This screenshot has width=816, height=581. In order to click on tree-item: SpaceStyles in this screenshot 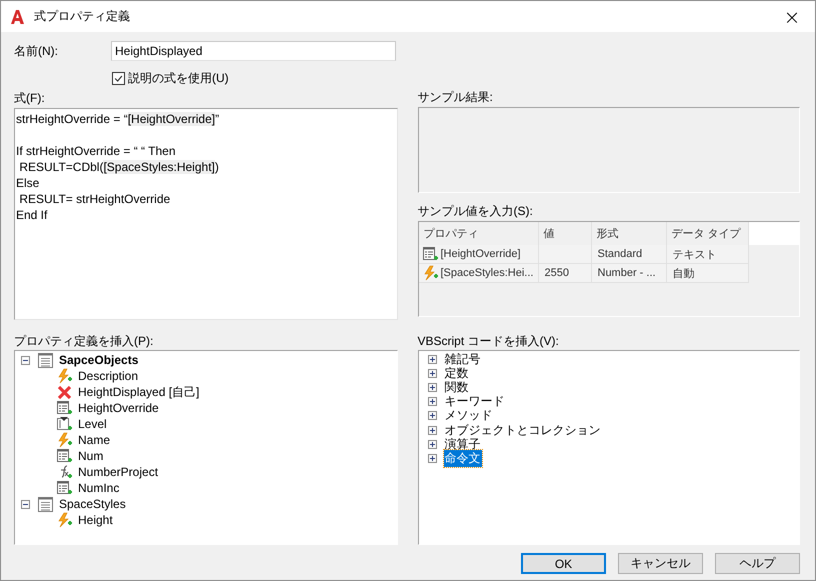, I will do `click(92, 504)`.